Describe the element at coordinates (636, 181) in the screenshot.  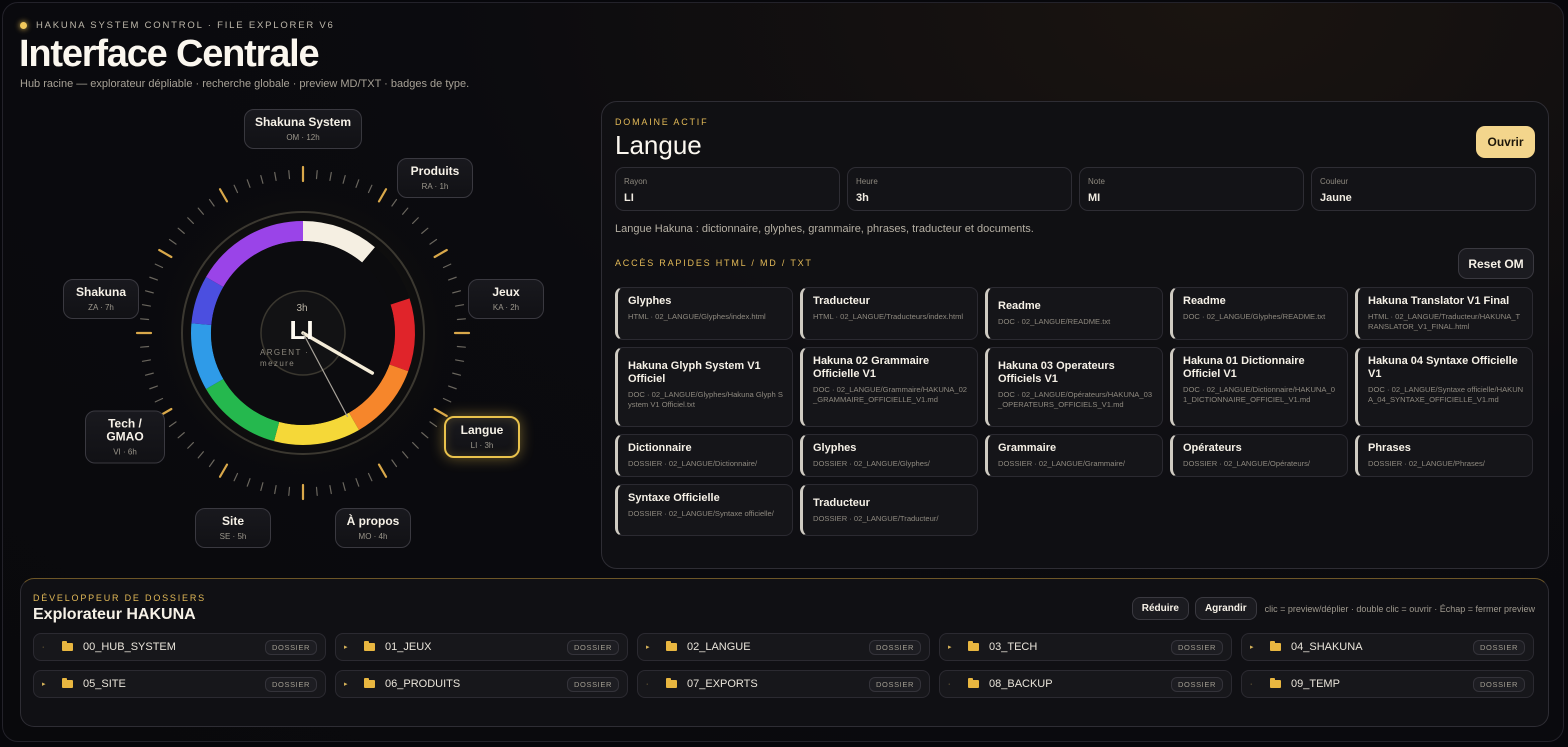
I see `field-label: Rayon` at that location.